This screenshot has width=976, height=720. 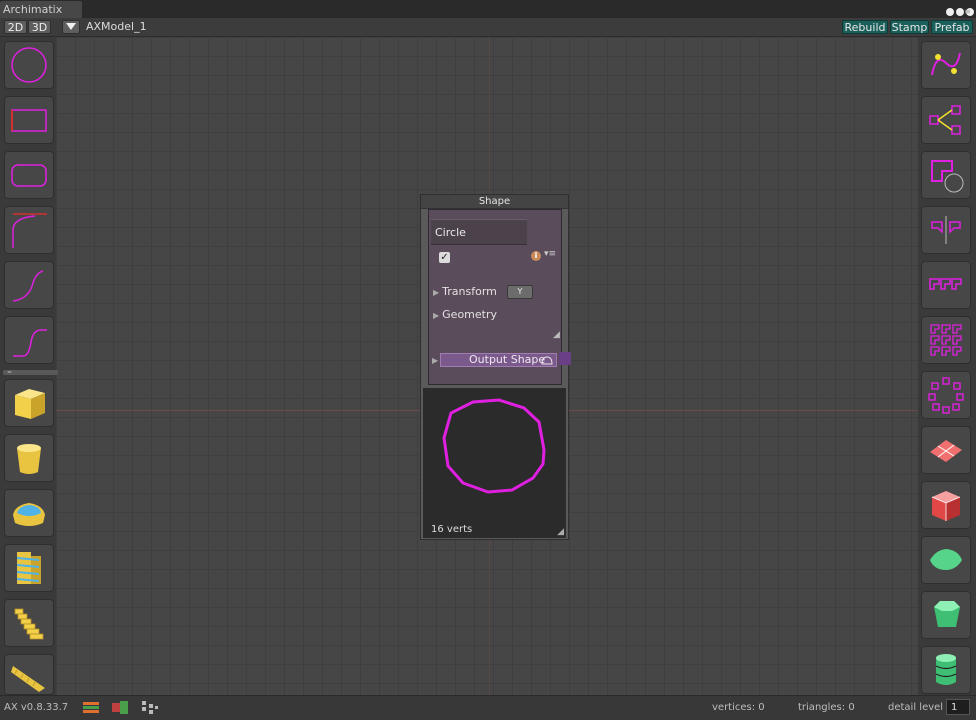 What do you see at coordinates (488, 9) in the screenshot?
I see `title-bar: Archimatix ≡` at bounding box center [488, 9].